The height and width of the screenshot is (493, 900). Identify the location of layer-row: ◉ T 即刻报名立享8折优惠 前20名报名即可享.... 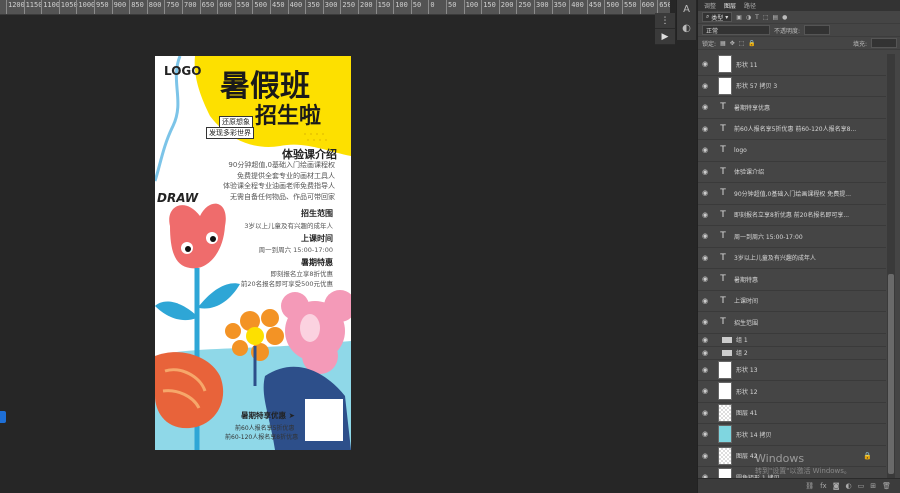
(792, 215).